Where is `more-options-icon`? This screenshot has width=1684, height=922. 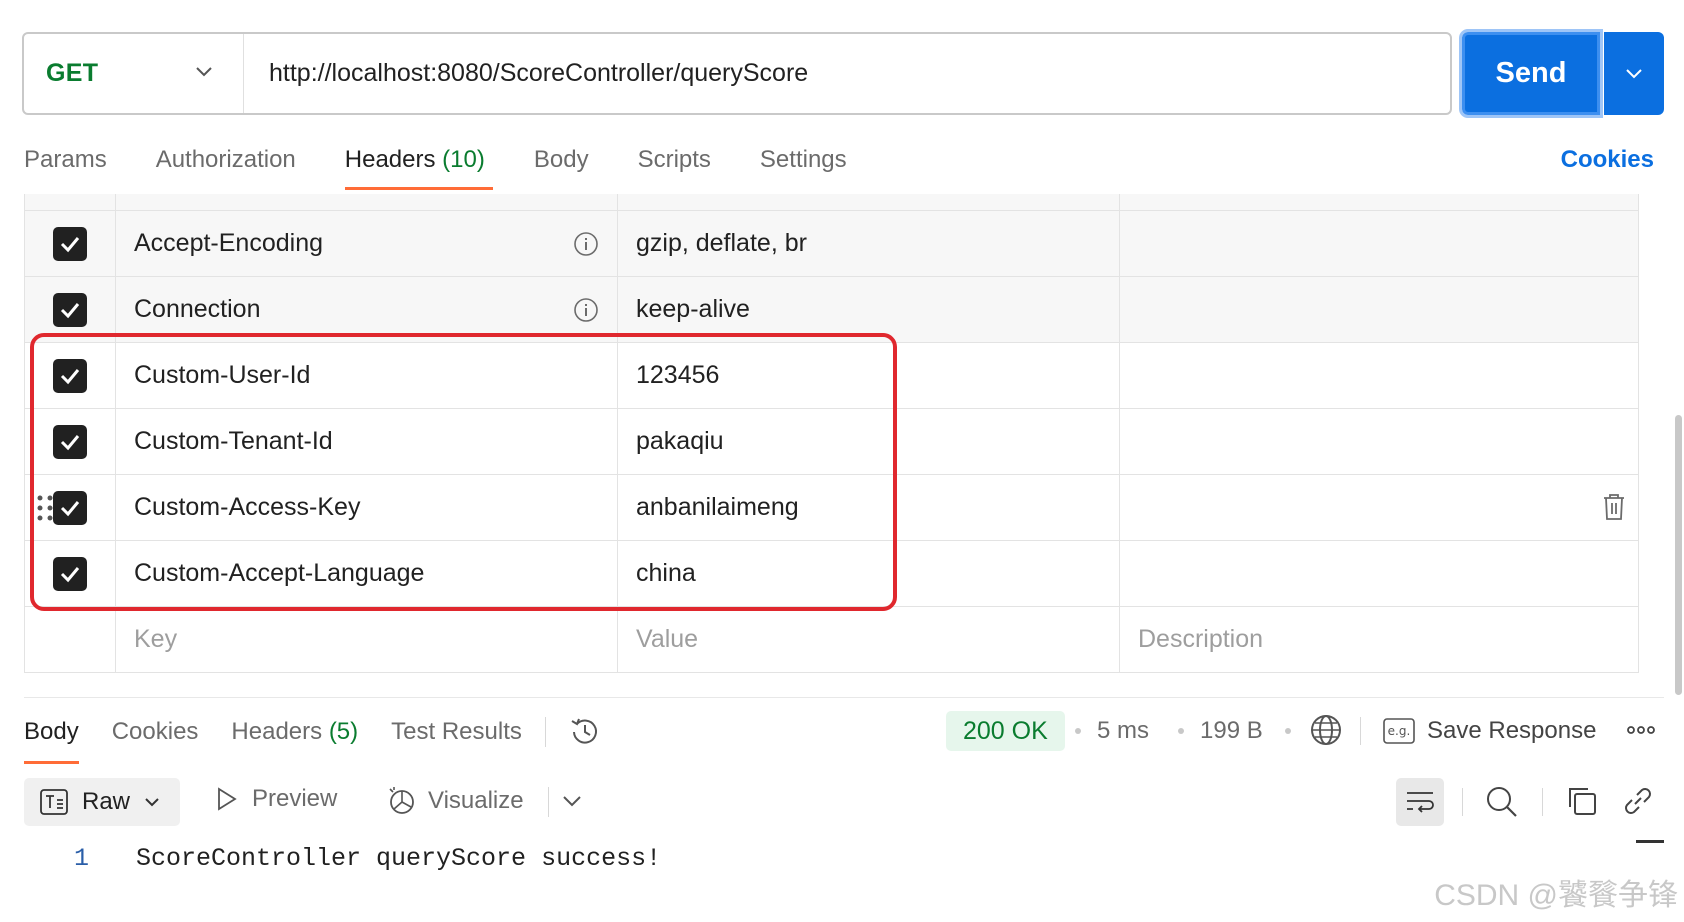 more-options-icon is located at coordinates (1641, 730).